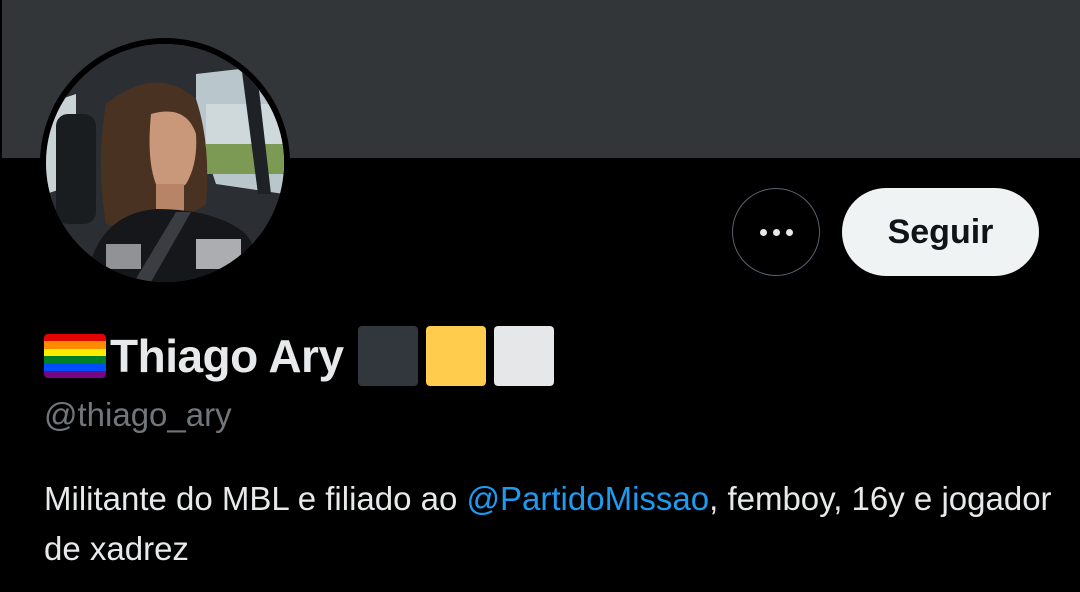 The width and height of the screenshot is (1080, 592). I want to click on display-name-row: Thiago Ary, so click(299, 356).